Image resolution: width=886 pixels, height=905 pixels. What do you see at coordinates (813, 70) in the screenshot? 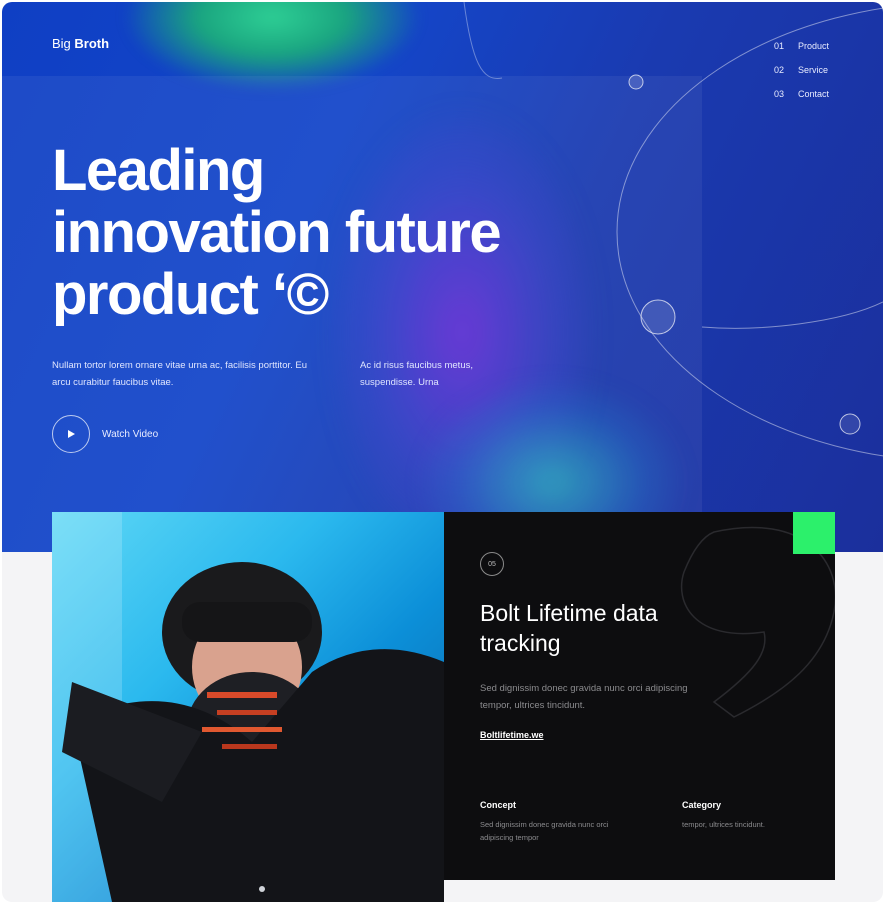
I see `nav-label: Service` at bounding box center [813, 70].